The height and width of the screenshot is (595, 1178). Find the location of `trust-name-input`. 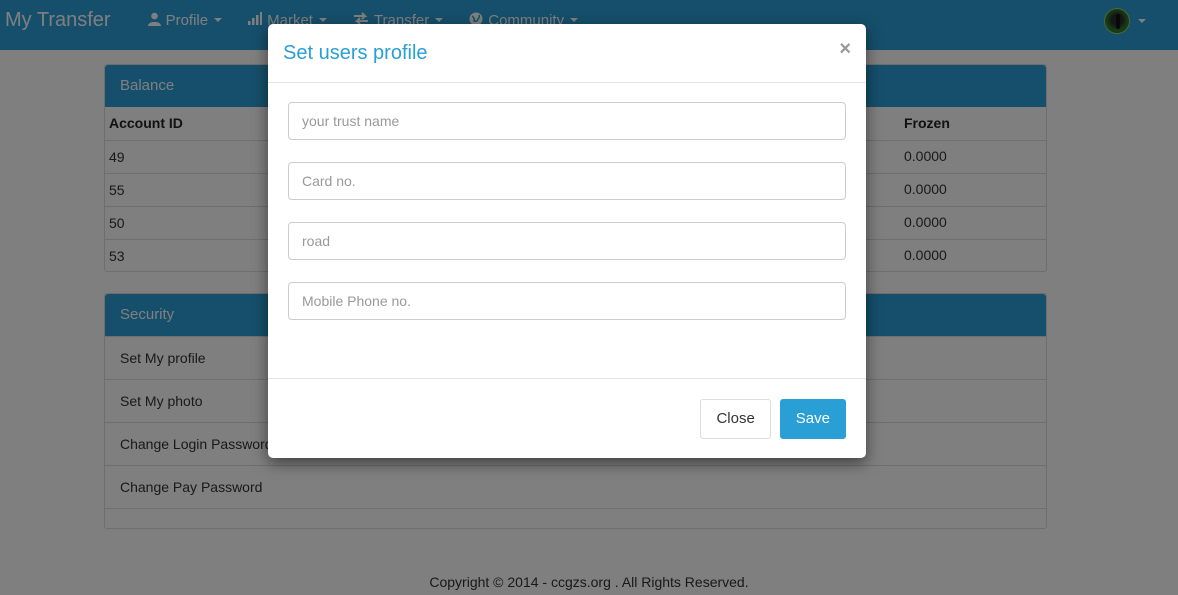

trust-name-input is located at coordinates (567, 121).